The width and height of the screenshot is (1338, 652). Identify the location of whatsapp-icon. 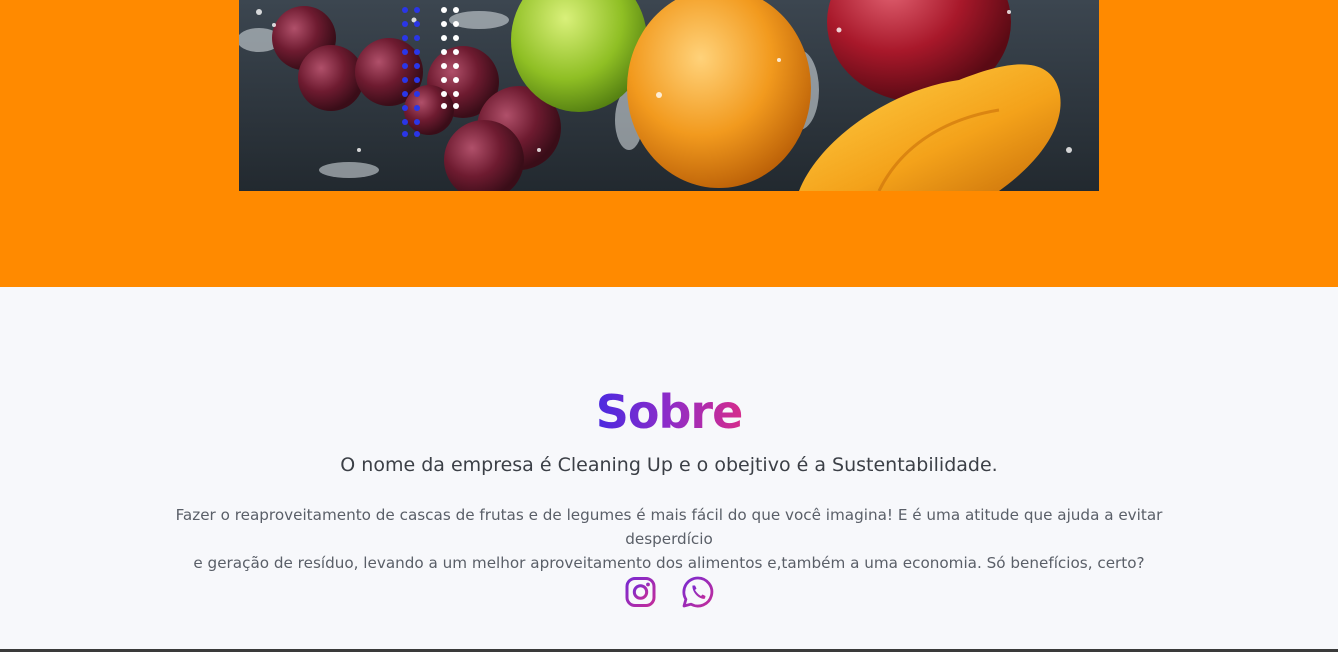
(698, 592).